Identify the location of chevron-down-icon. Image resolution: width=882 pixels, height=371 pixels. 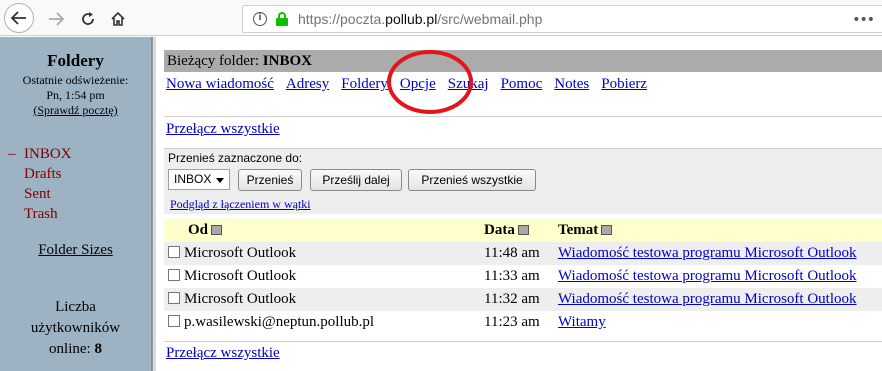
(220, 180).